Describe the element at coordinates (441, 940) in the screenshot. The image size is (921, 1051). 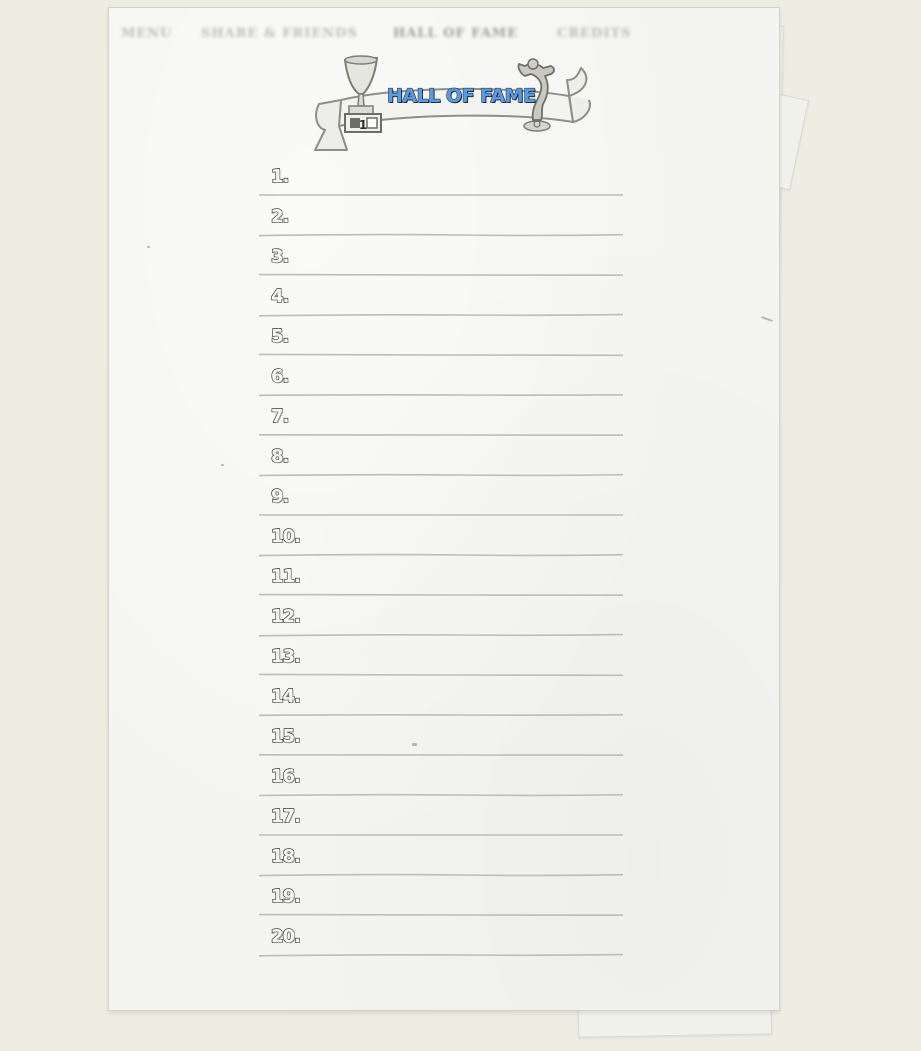
I see `rank-row: 20.` at that location.